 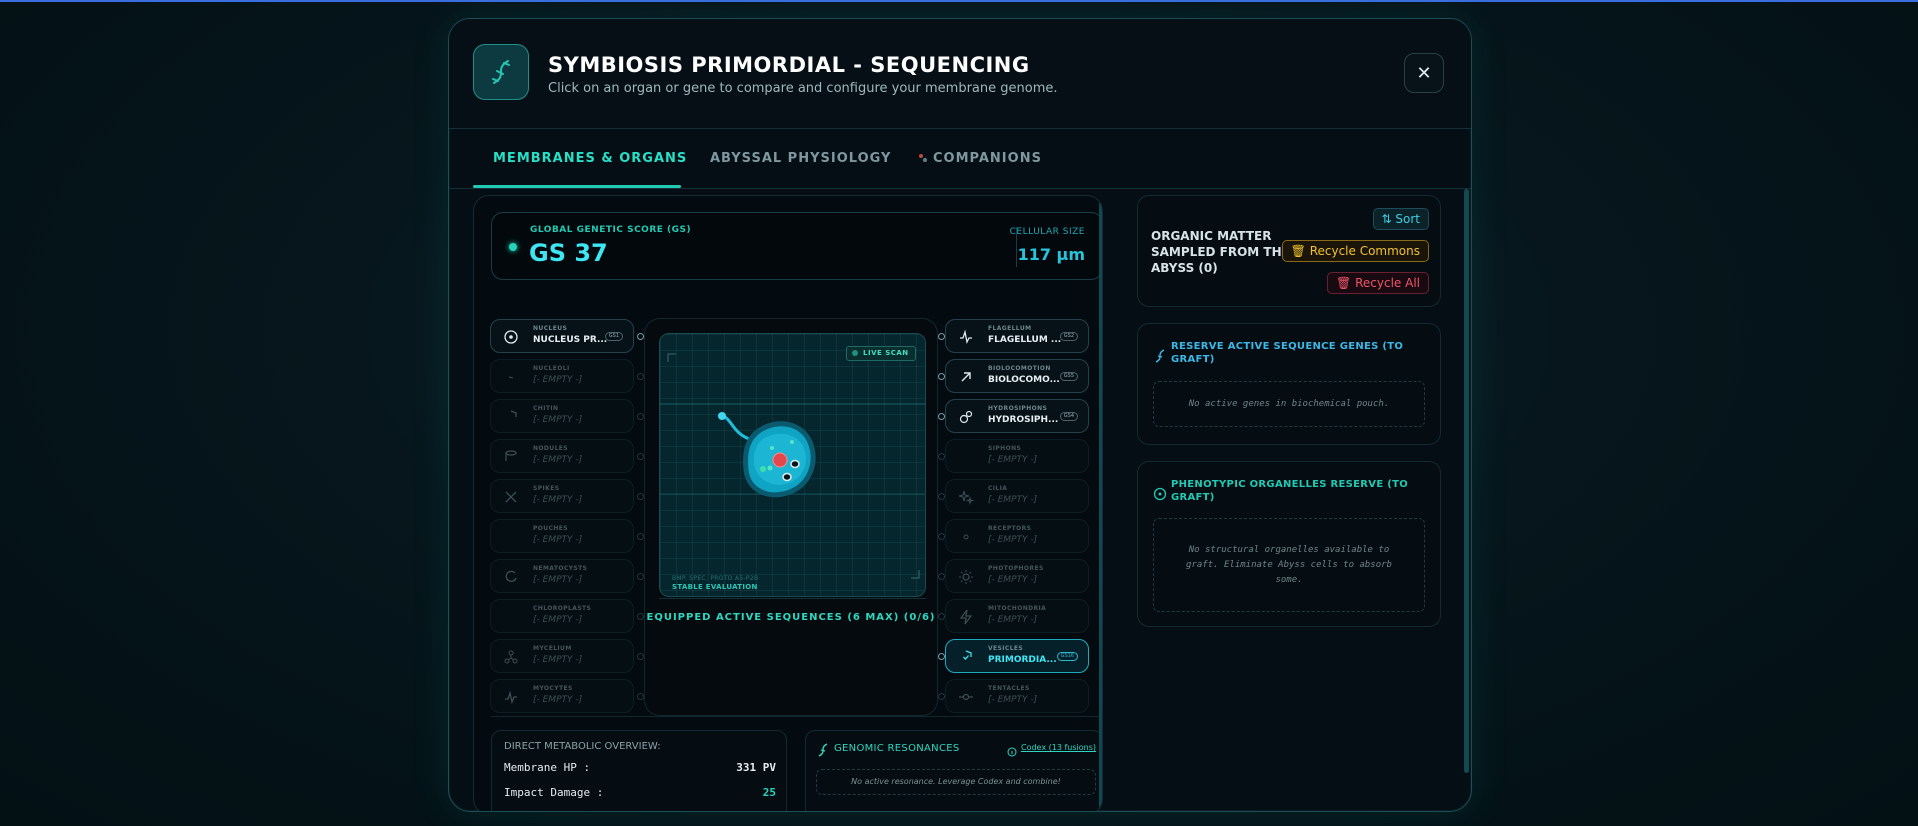 What do you see at coordinates (1400, 219) in the screenshot?
I see `sort-button: ⇅ Sort` at bounding box center [1400, 219].